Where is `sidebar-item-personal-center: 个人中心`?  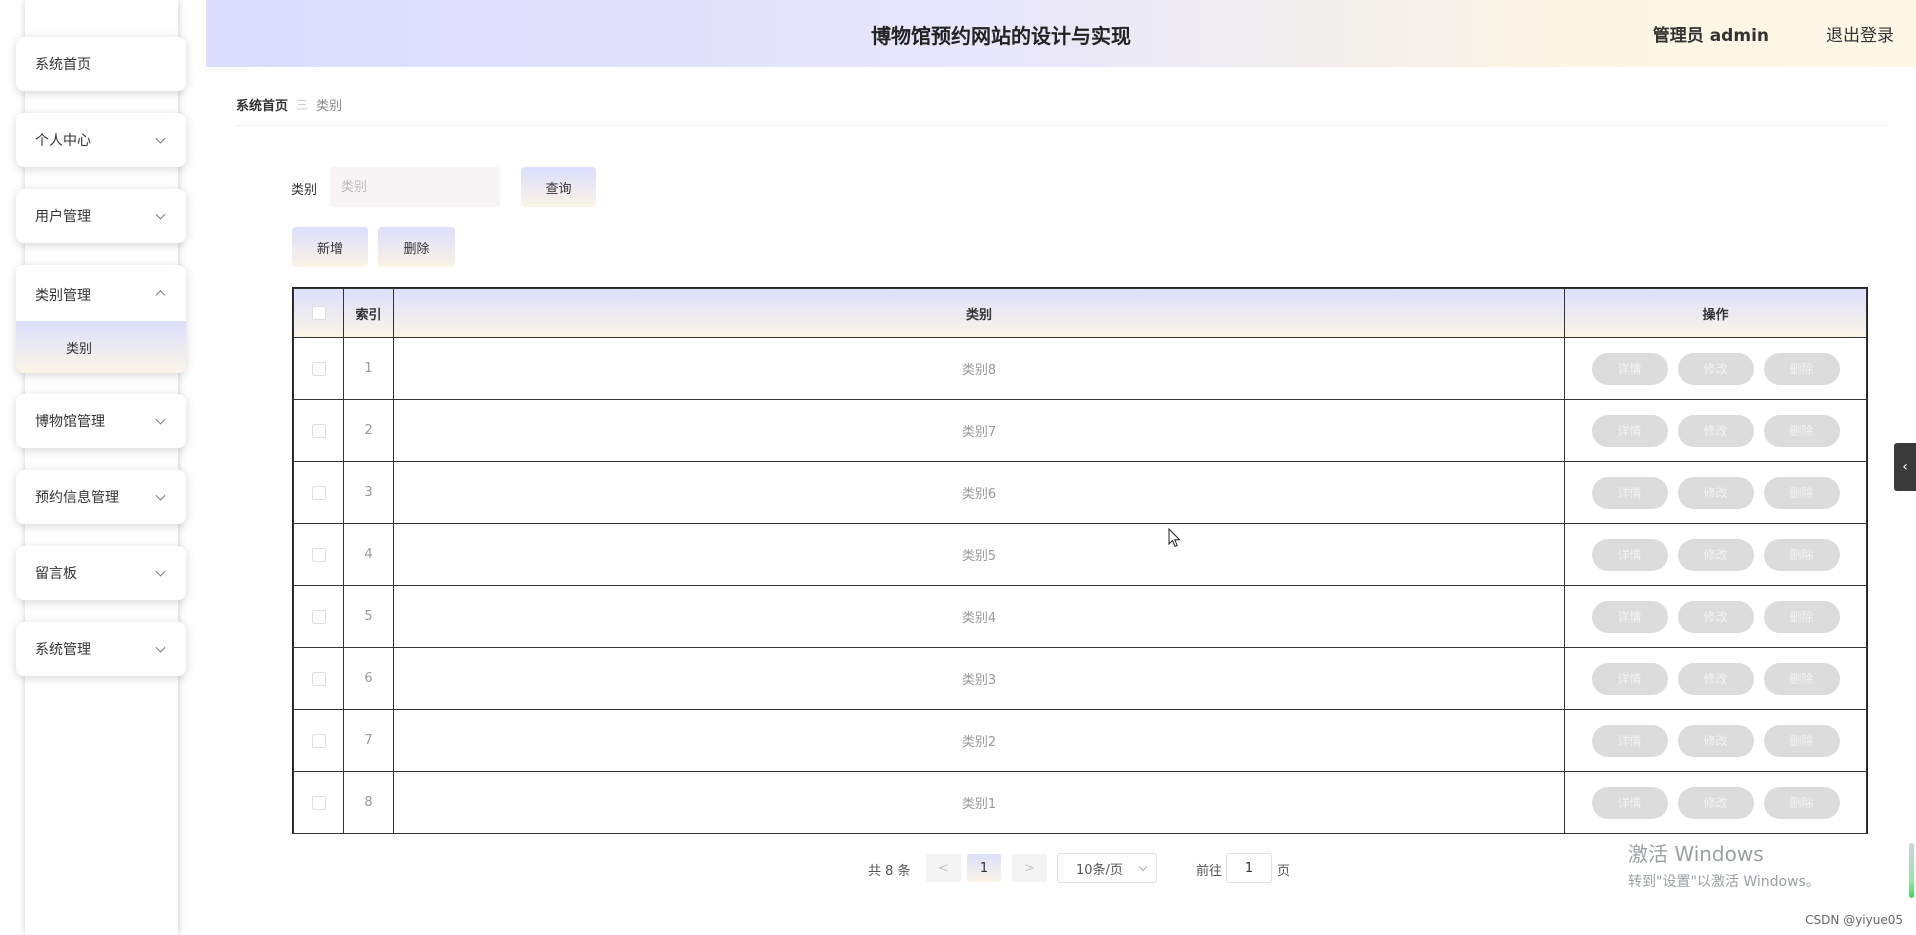
sidebar-item-personal-center: 个人中心 is located at coordinates (101, 140).